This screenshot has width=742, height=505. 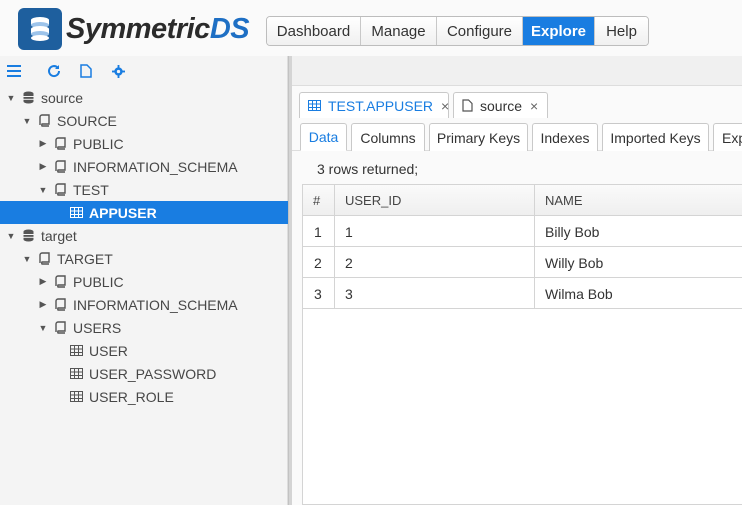 I want to click on tab-data: Data, so click(x=323, y=137).